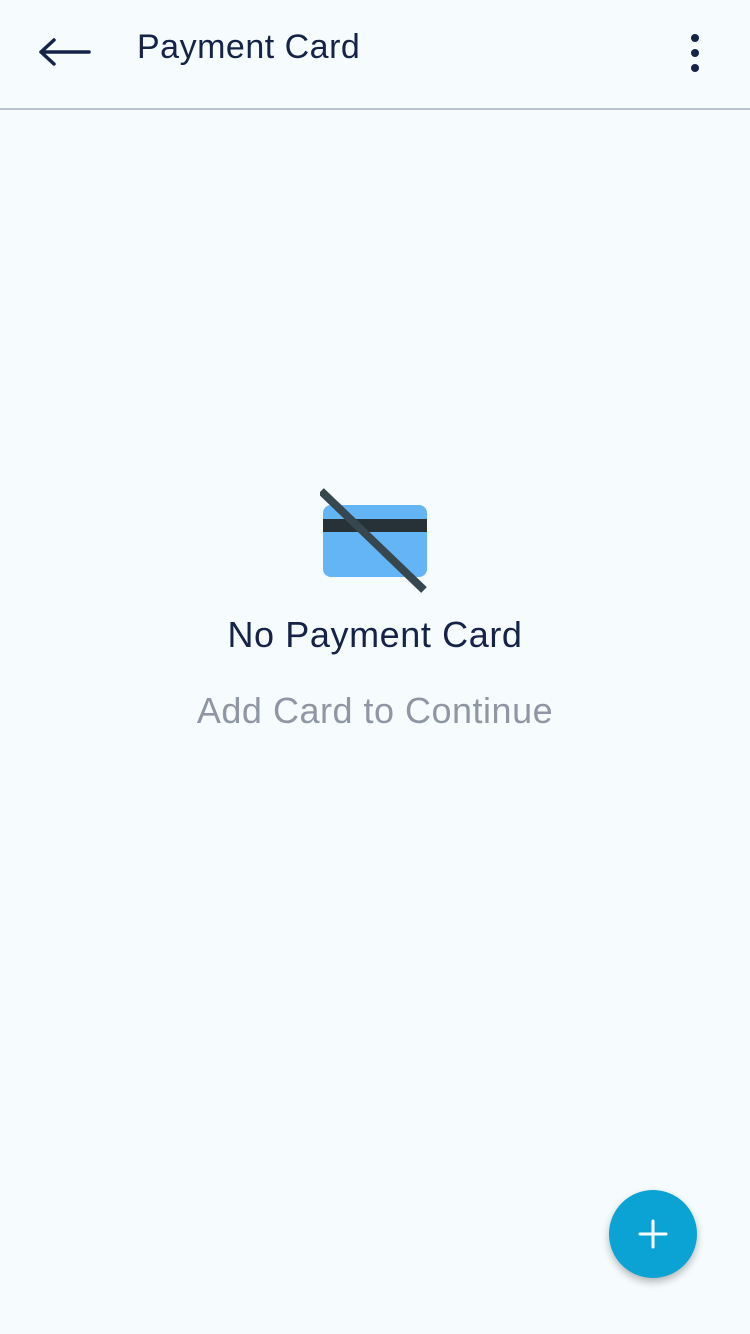 The image size is (750, 1334). I want to click on empty-state-title: No Payment Card, so click(375, 634).